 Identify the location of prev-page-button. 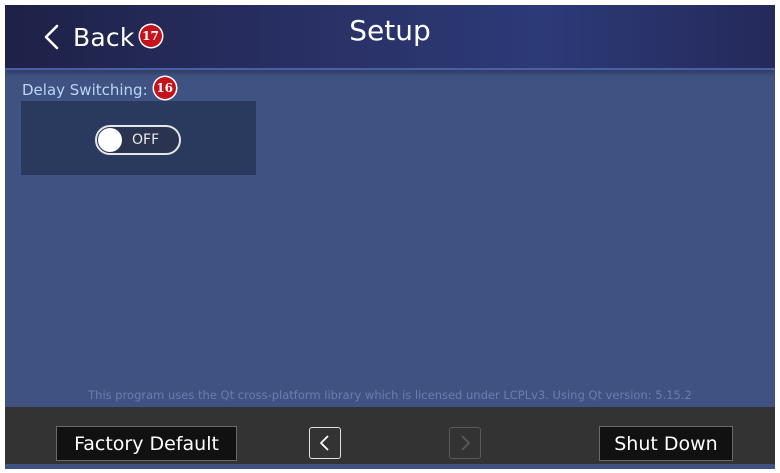
(325, 443).